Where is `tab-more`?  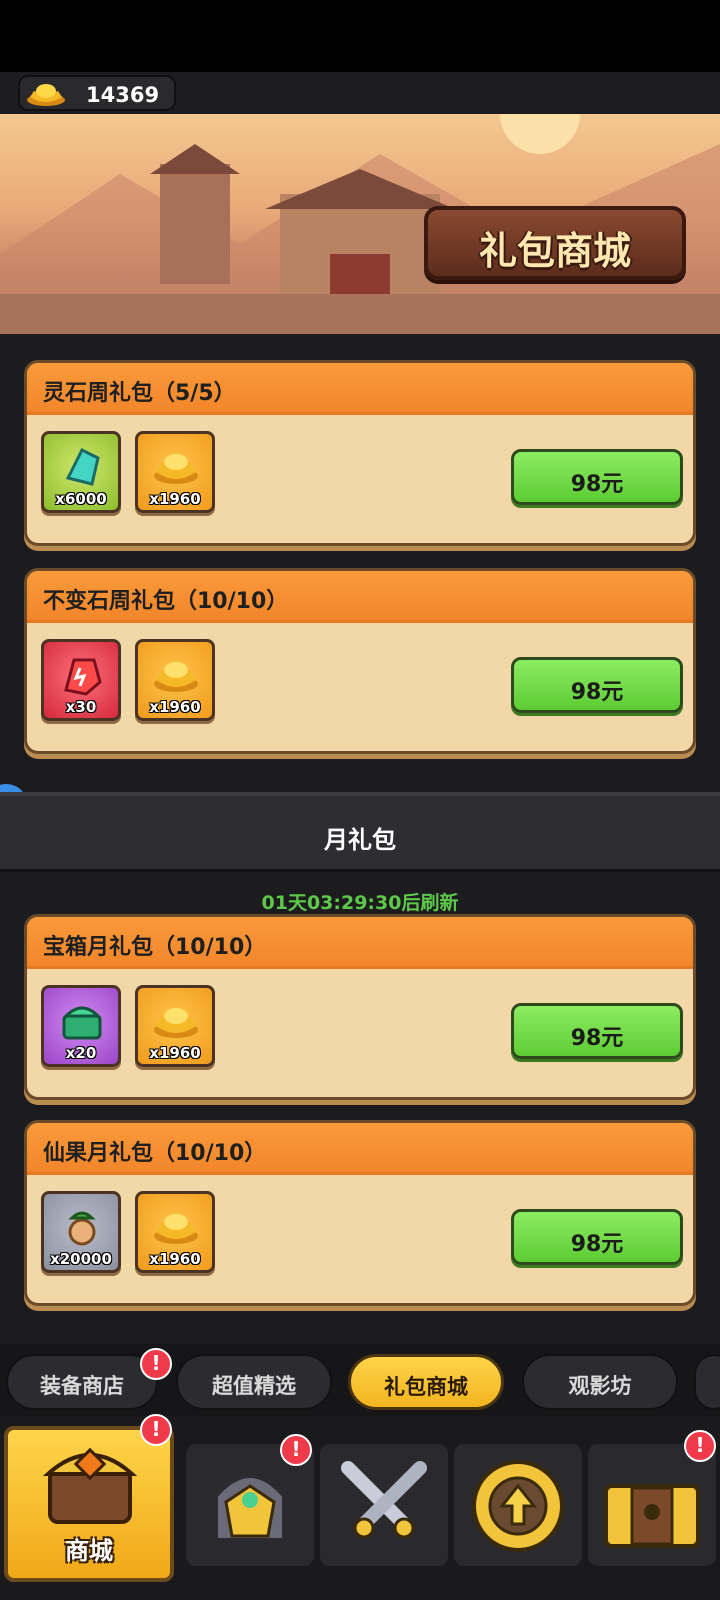
tab-more is located at coordinates (707, 1382).